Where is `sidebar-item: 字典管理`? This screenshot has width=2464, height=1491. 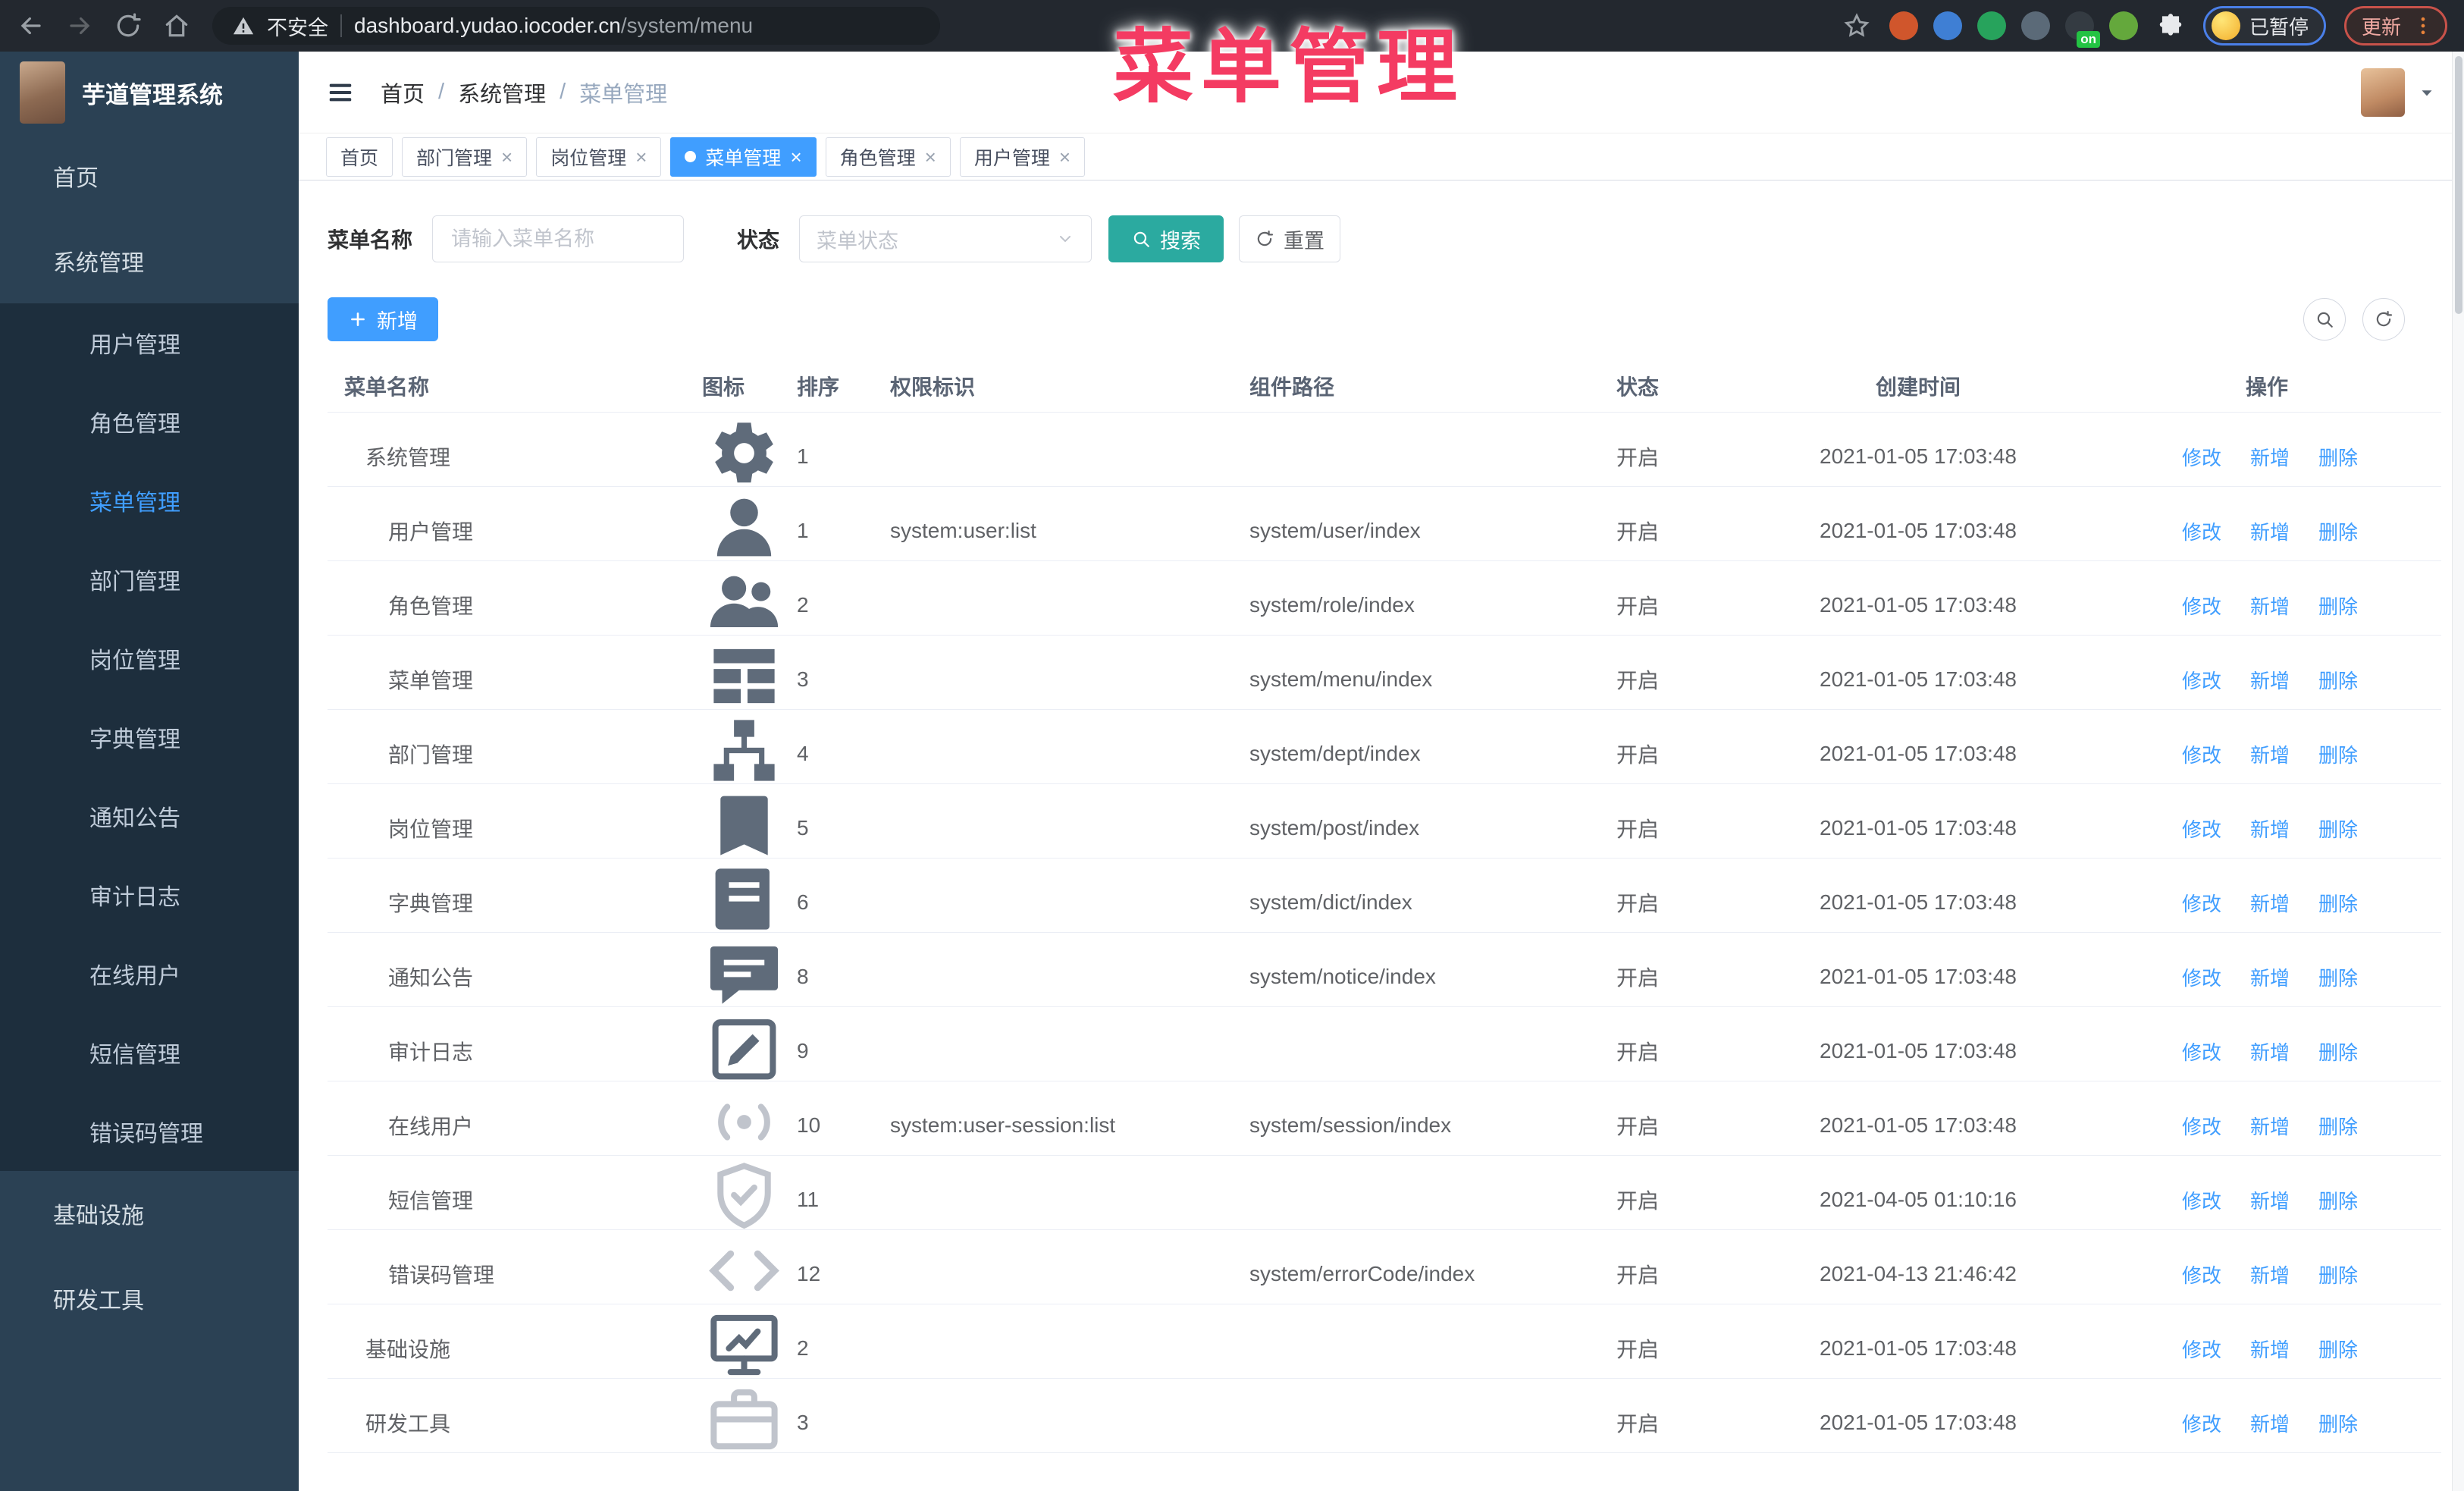 sidebar-item: 字典管理 is located at coordinates (150, 737).